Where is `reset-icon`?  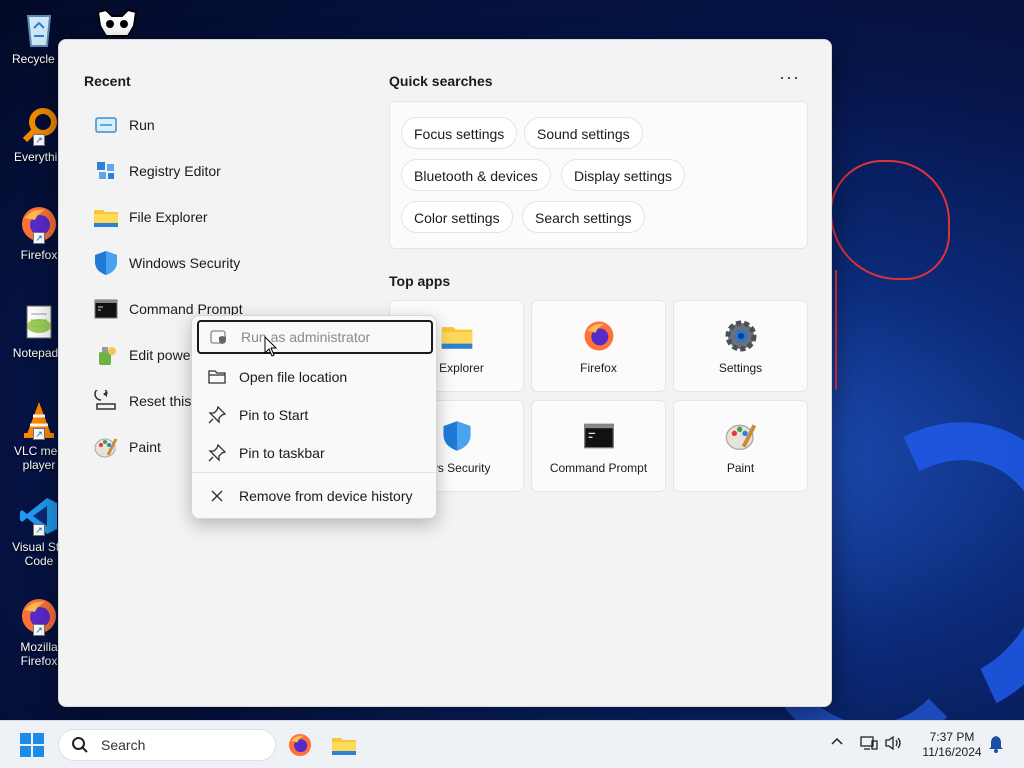
reset-icon is located at coordinates (106, 401).